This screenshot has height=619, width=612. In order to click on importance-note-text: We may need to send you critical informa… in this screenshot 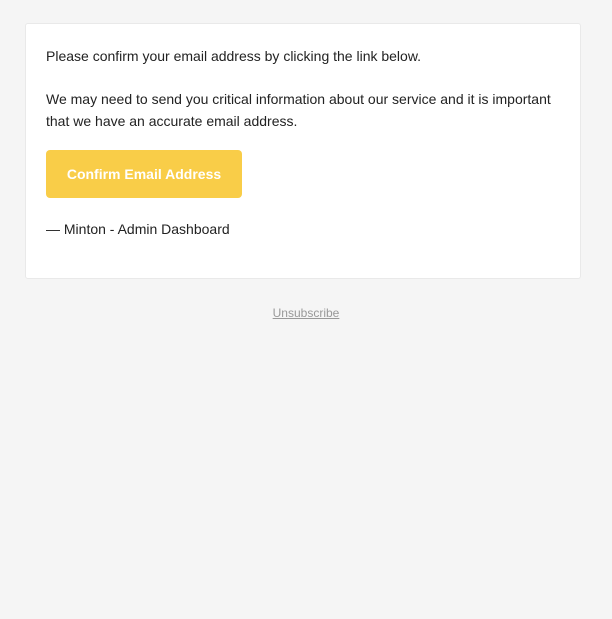, I will do `click(298, 110)`.